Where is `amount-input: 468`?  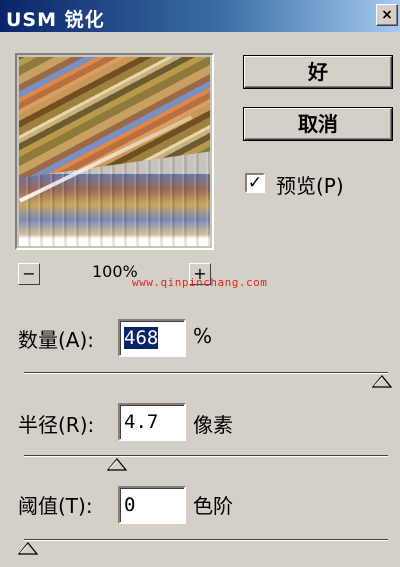 amount-input: 468 is located at coordinates (152, 338).